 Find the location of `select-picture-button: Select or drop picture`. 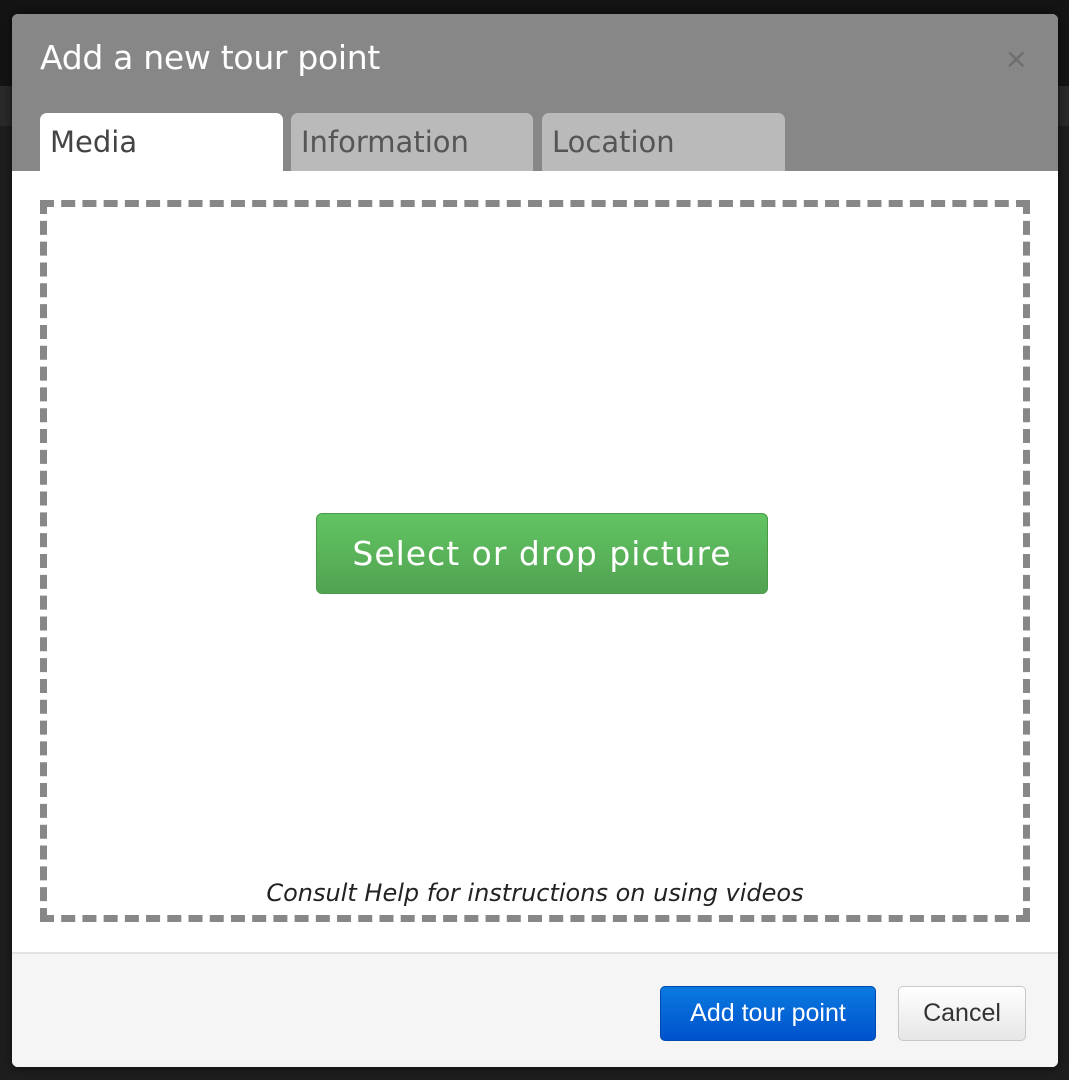

select-picture-button: Select or drop picture is located at coordinates (542, 553).